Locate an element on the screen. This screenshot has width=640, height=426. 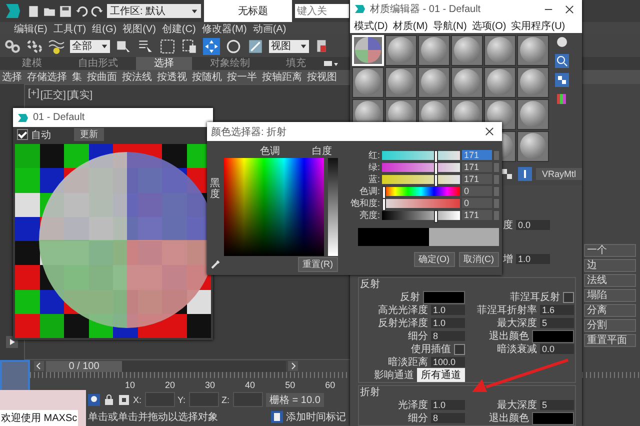
ribbon-tab: 填充 is located at coordinates (296, 63).